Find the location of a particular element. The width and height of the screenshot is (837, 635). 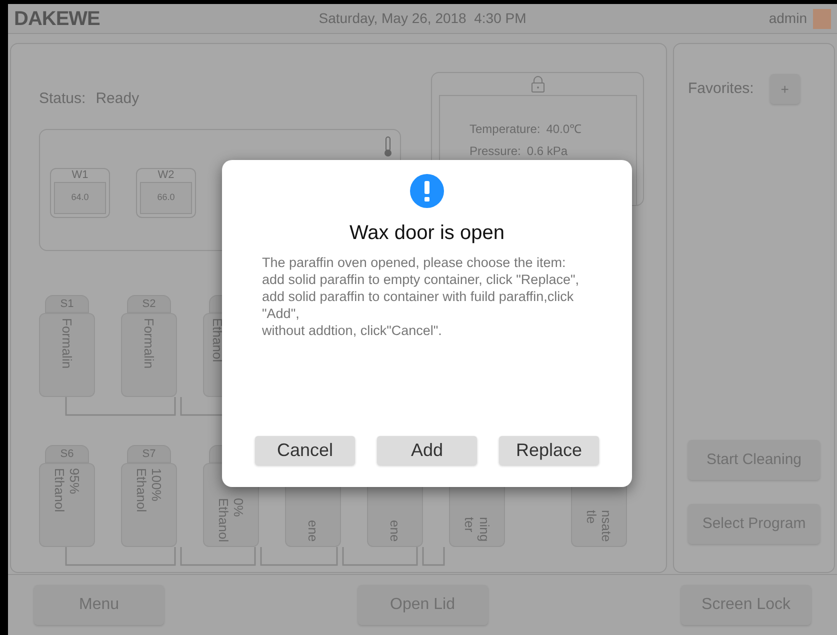

favorites-label: Favorites: is located at coordinates (721, 88).